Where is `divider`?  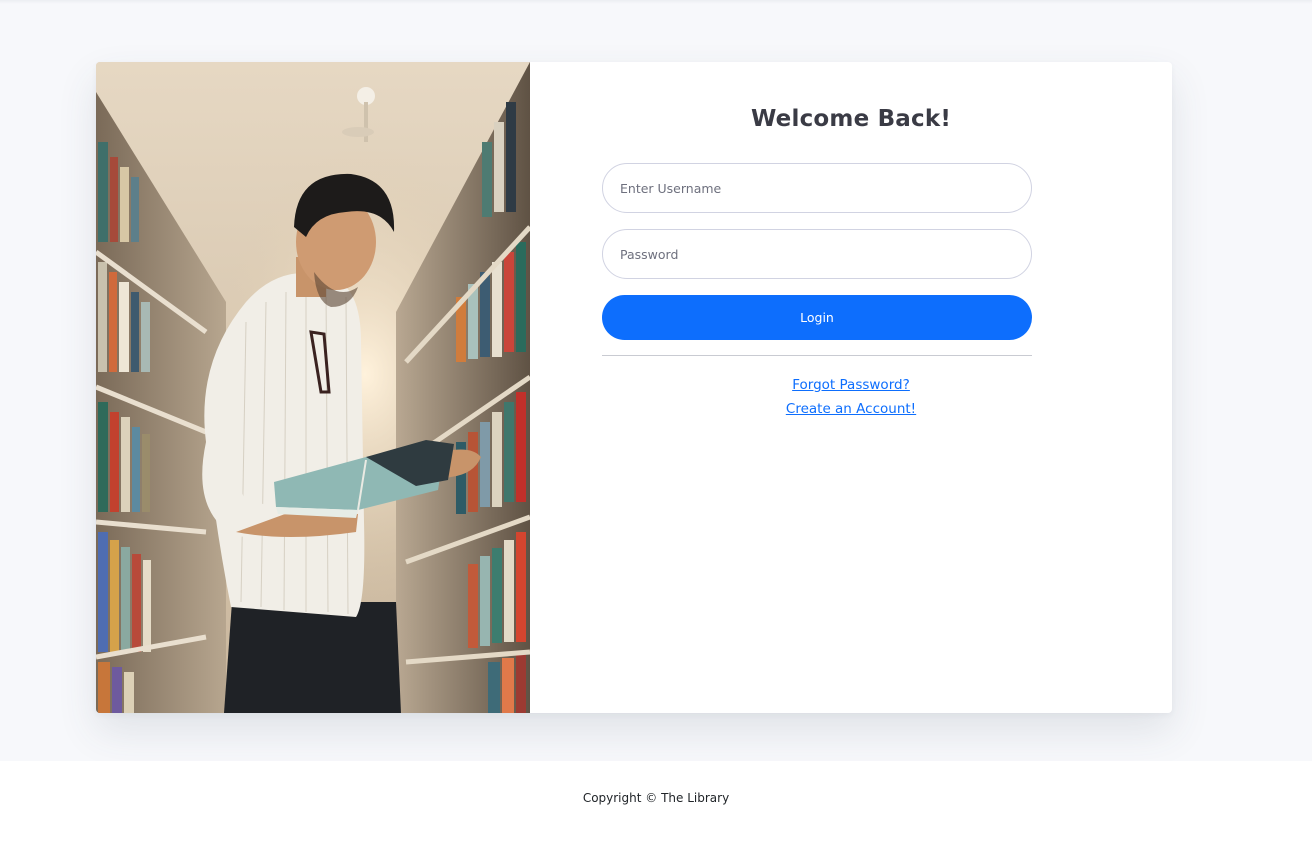
divider is located at coordinates (817, 355).